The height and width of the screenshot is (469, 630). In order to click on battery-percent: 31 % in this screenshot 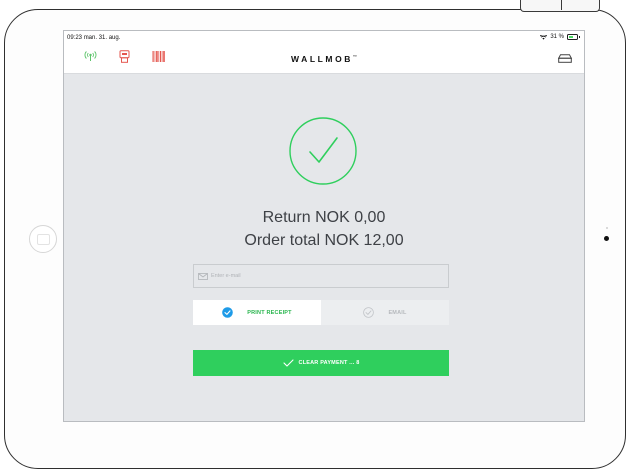, I will do `click(557, 37)`.